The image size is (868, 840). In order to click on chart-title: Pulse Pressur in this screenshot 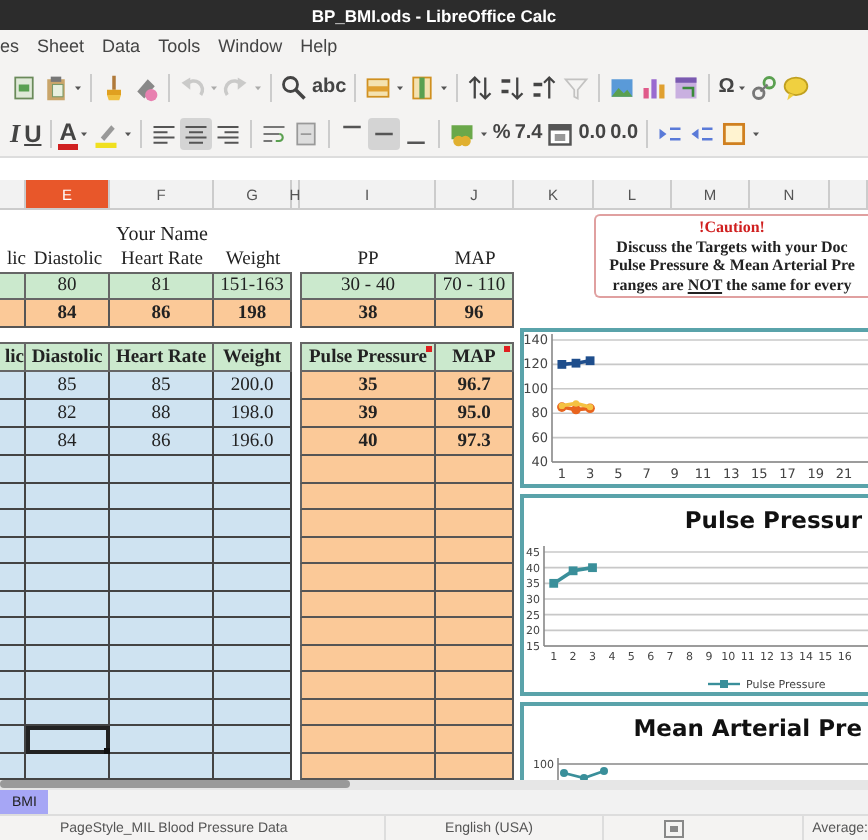, I will do `click(773, 520)`.